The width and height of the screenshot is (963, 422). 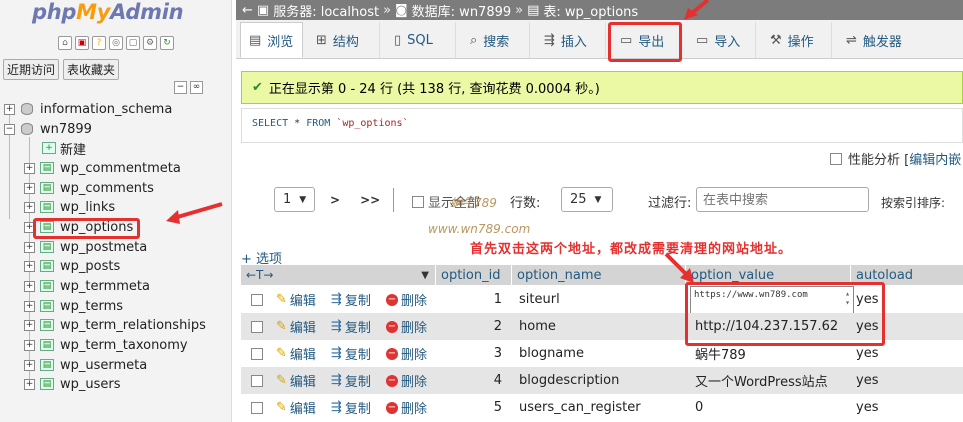 I want to click on sql-text: *, so click(x=297, y=123).